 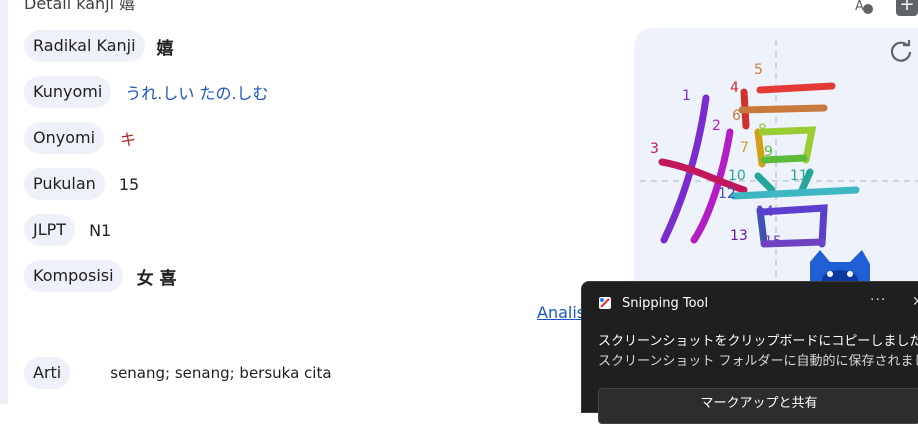 What do you see at coordinates (736, 116) in the screenshot?
I see `stroke-number-6: 6` at bounding box center [736, 116].